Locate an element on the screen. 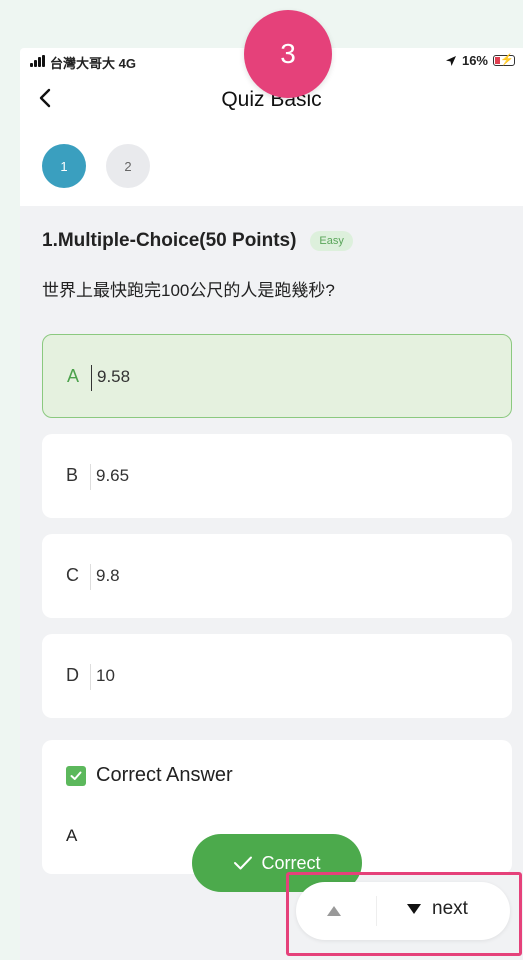 The width and height of the screenshot is (523, 960). text-cursor is located at coordinates (91, 378).